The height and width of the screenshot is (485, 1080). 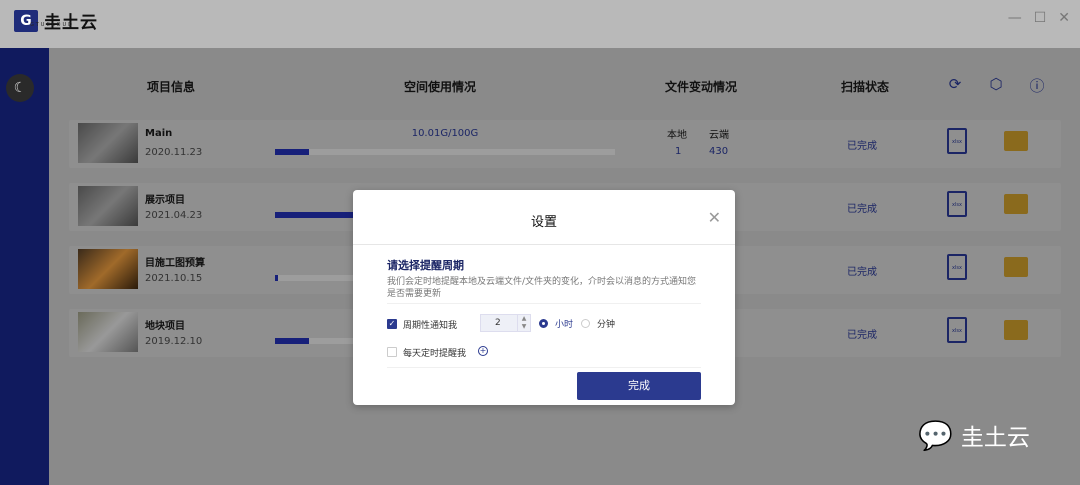 I want to click on unit-minute-label: 分钟, so click(x=606, y=325).